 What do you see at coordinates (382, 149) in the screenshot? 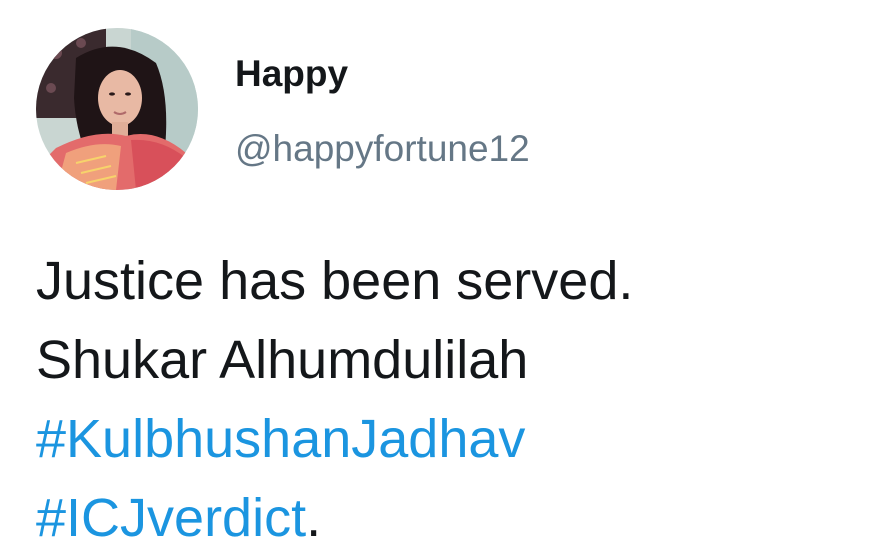
I see `author-handle: @happyfortune12` at bounding box center [382, 149].